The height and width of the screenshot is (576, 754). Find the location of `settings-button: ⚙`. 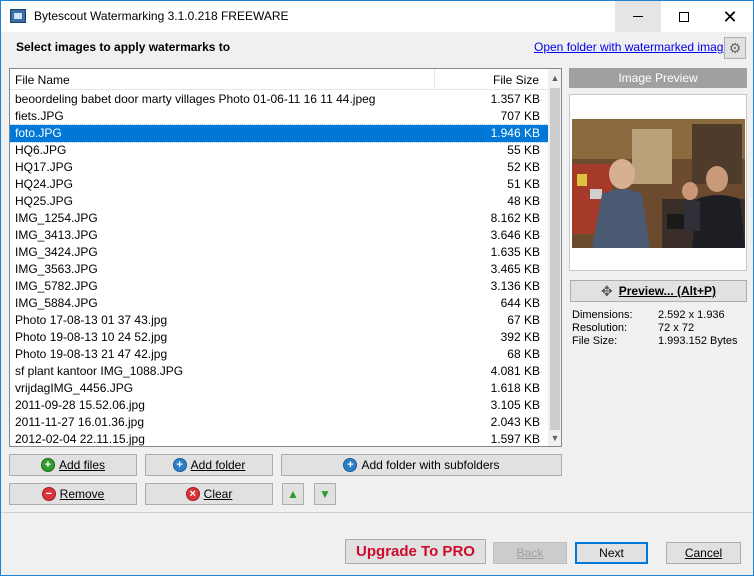

settings-button: ⚙ is located at coordinates (735, 48).